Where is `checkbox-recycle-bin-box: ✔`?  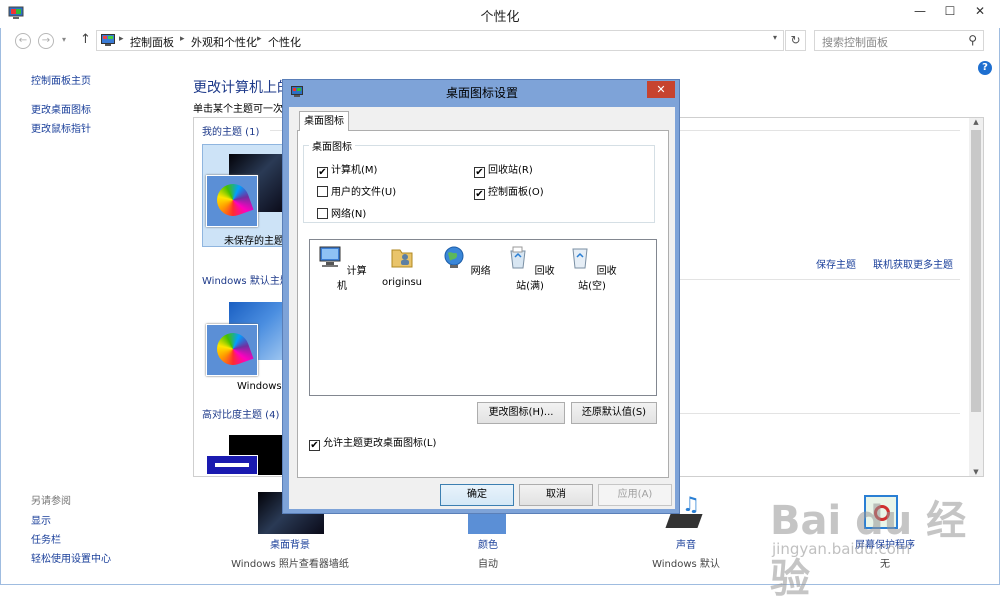 checkbox-recycle-bin-box: ✔ is located at coordinates (479, 172).